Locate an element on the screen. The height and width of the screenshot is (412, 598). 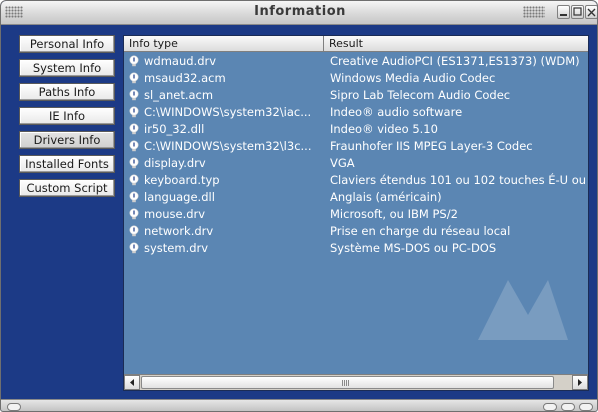
watermark-logo-icon is located at coordinates (523, 310).